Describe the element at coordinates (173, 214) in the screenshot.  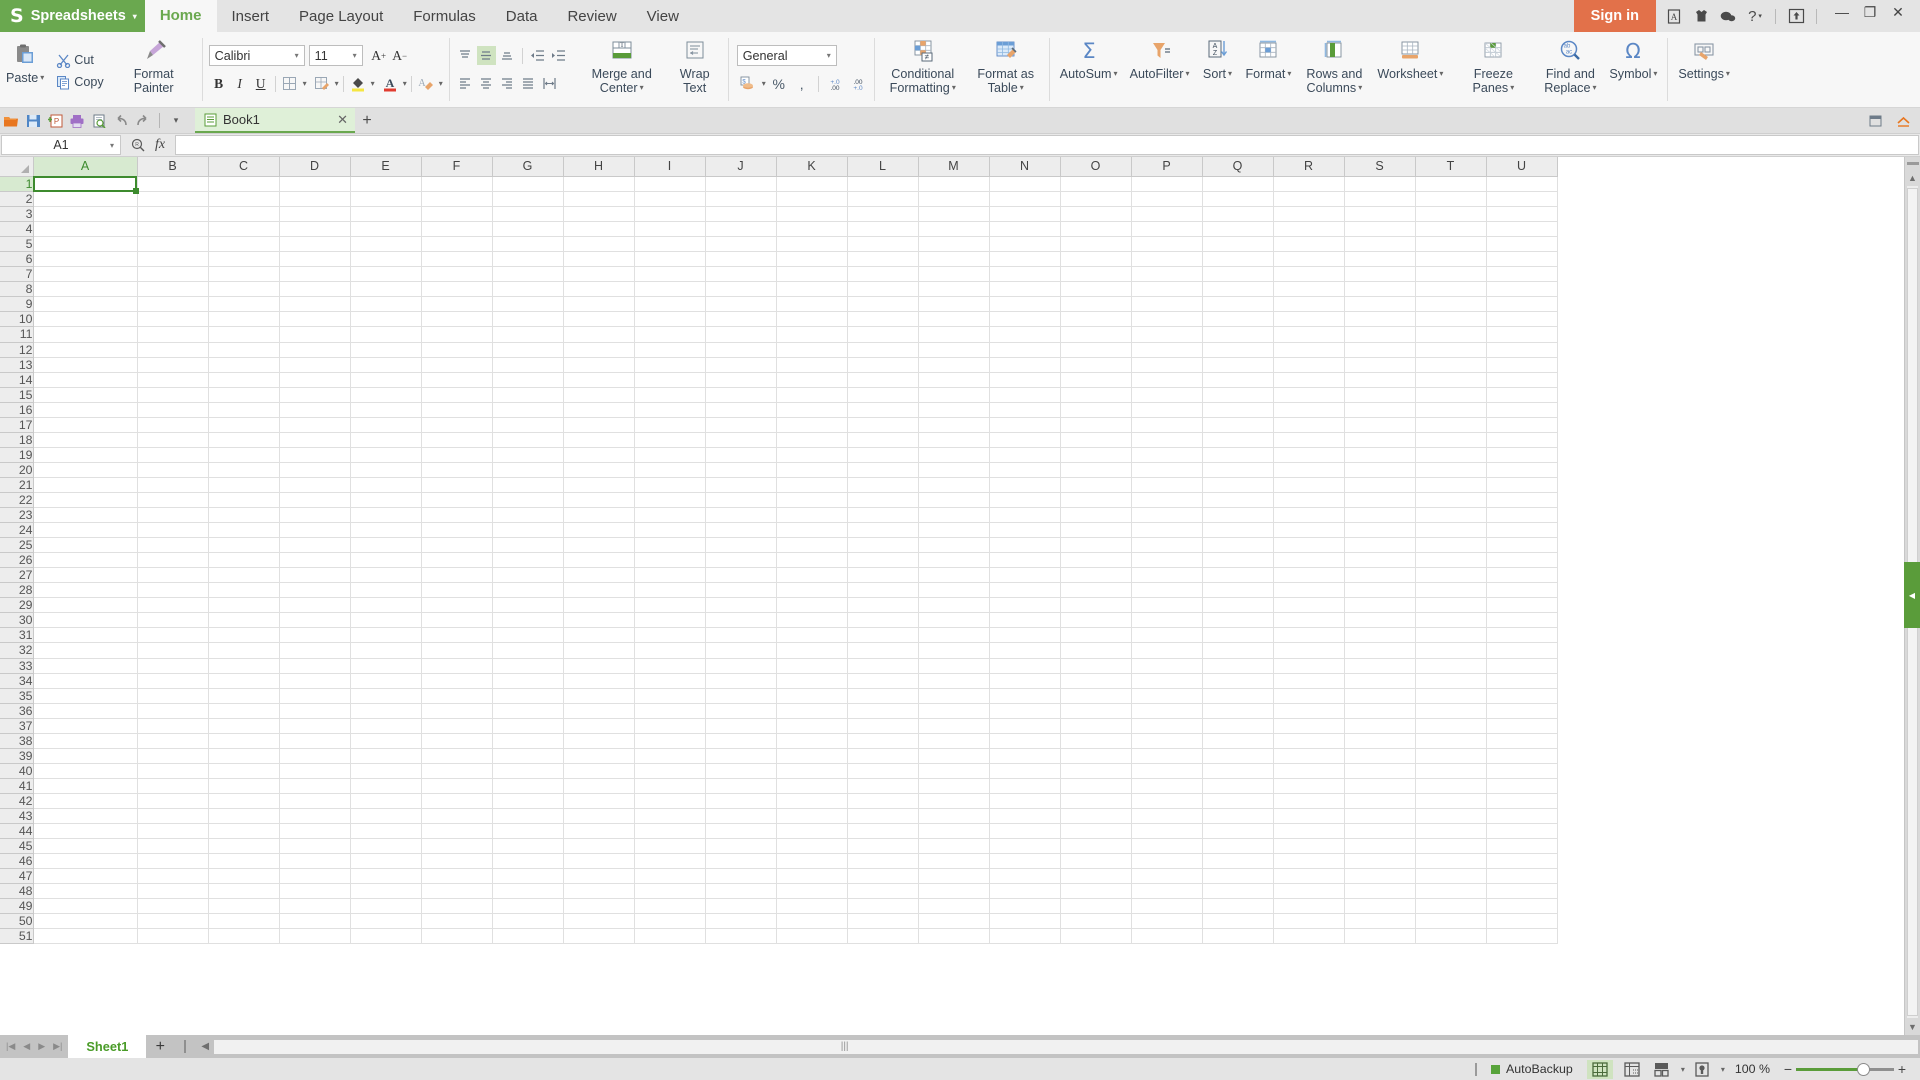
I see `cell-B3` at that location.